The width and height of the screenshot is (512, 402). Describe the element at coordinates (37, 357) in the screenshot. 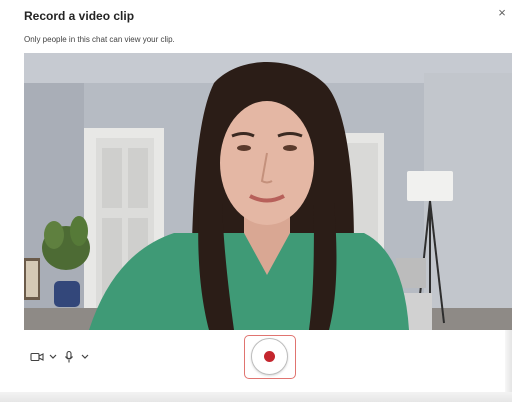

I see `video-camera-icon` at that location.